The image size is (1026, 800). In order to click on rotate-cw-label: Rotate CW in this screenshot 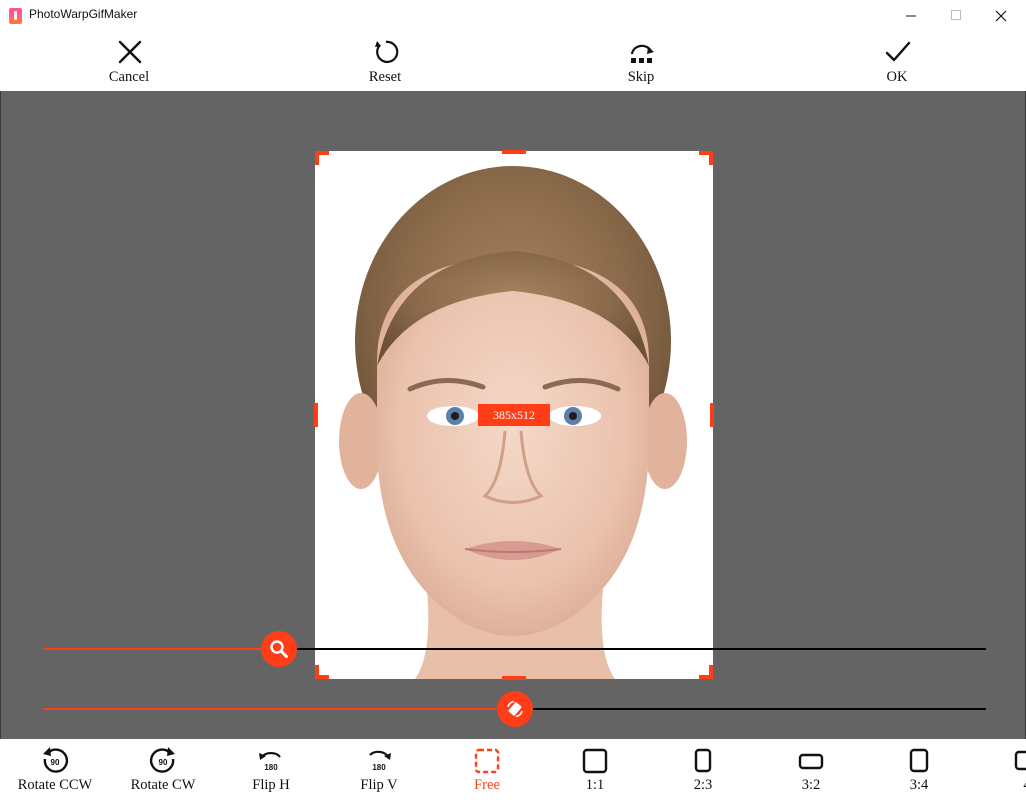, I will do `click(163, 785)`.